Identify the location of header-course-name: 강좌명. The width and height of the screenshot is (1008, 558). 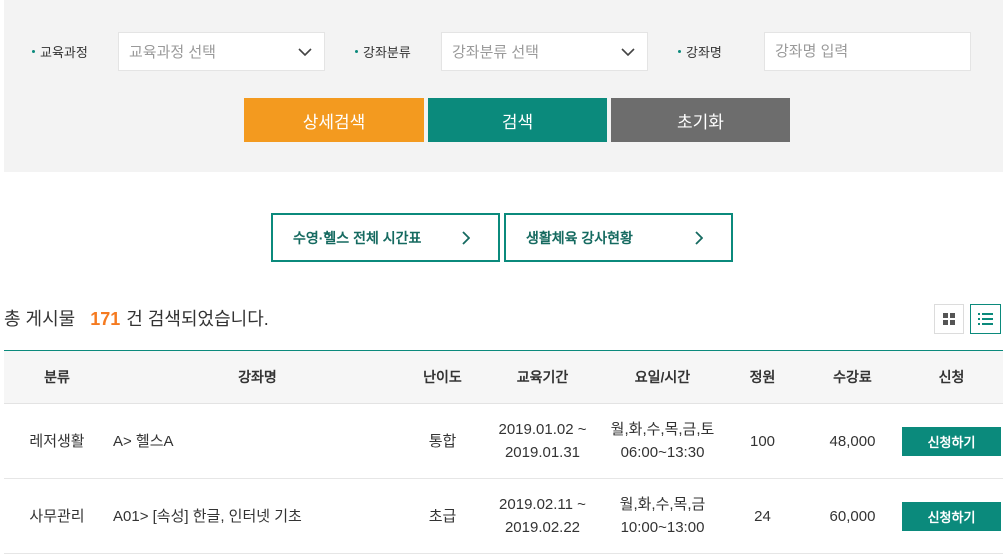
(257, 377).